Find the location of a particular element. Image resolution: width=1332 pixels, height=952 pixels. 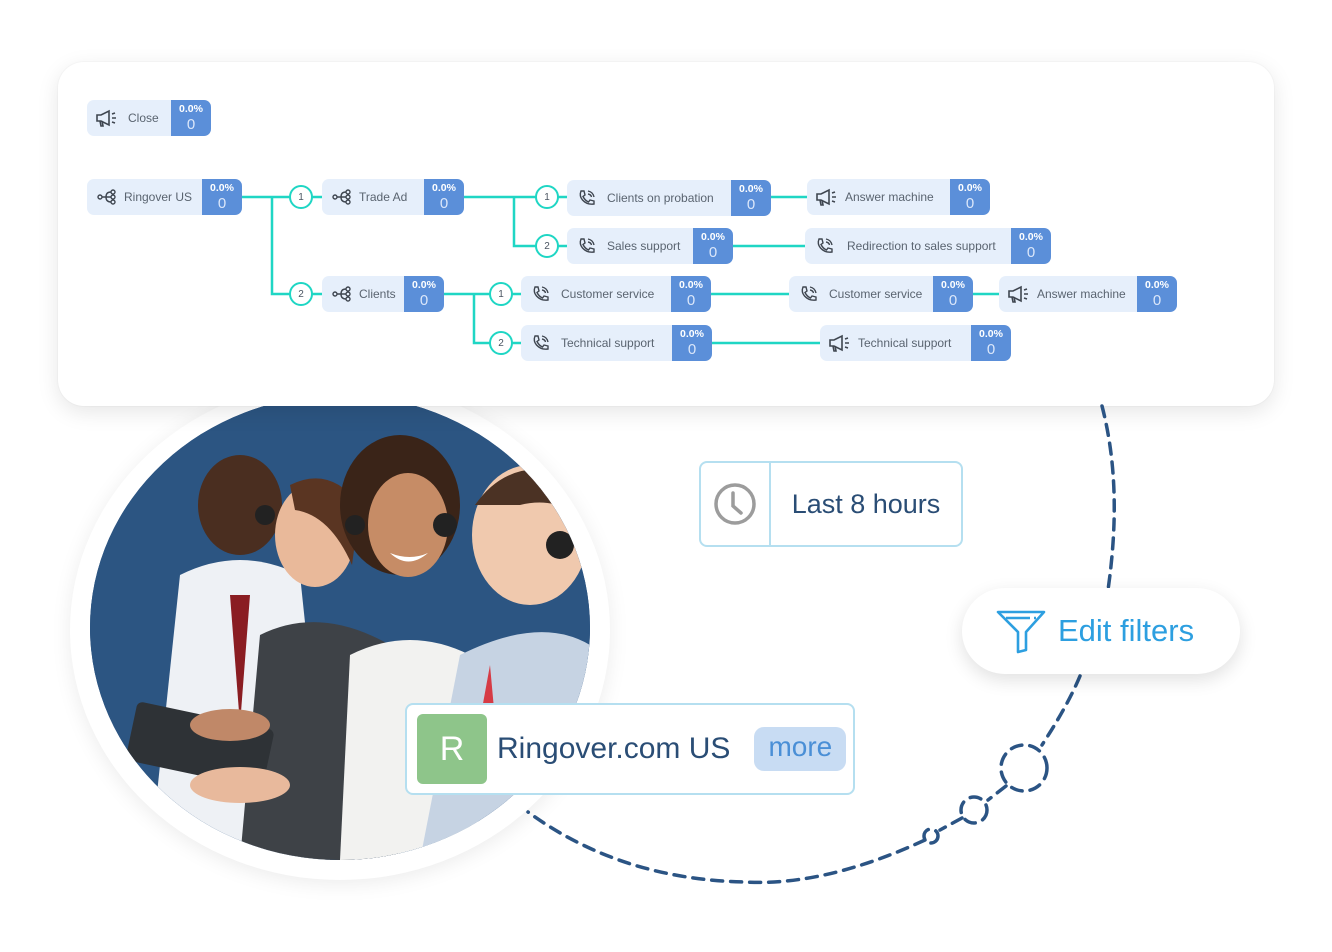

node-label: Trade Ad is located at coordinates (383, 197).